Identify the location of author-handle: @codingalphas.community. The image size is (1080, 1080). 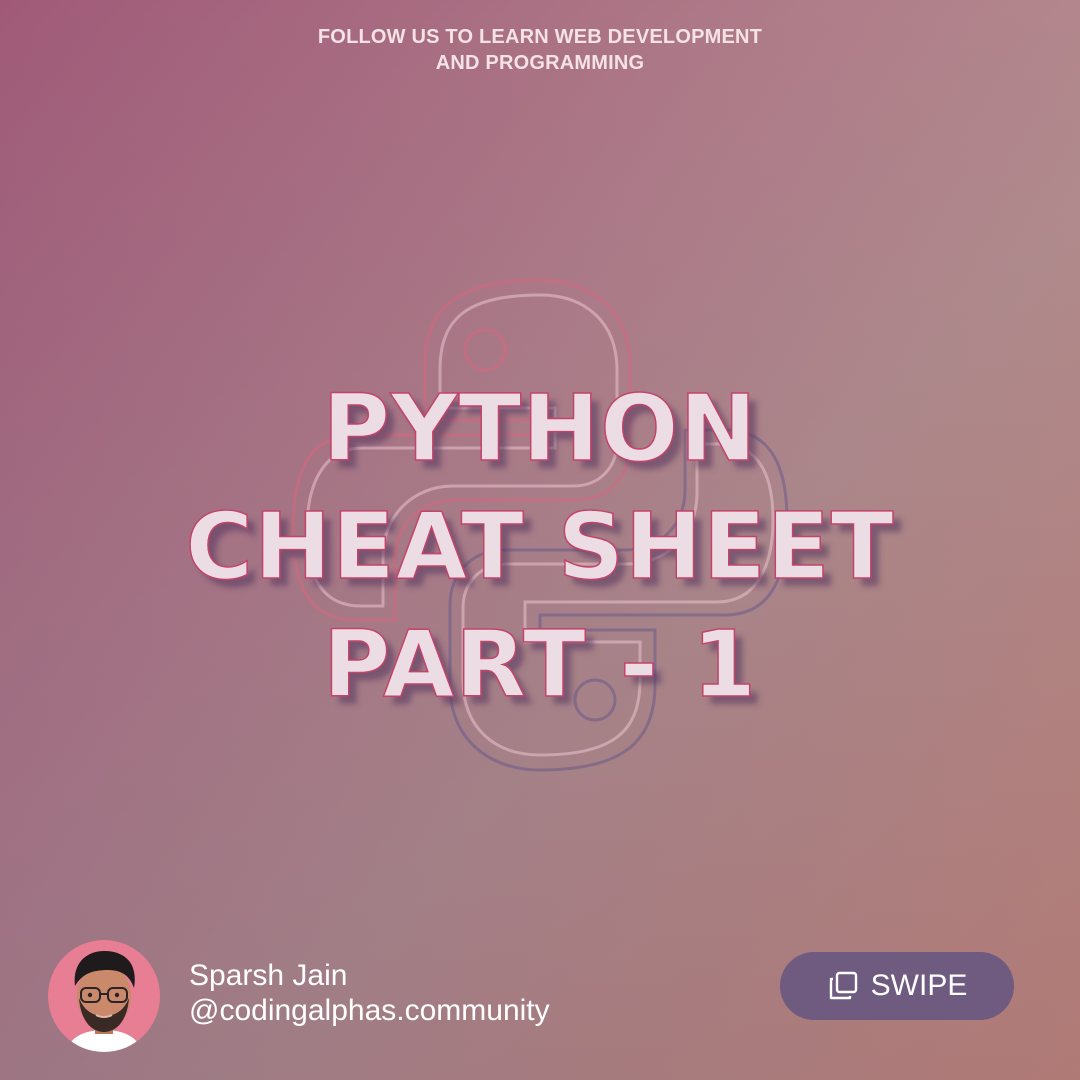
(369, 1010).